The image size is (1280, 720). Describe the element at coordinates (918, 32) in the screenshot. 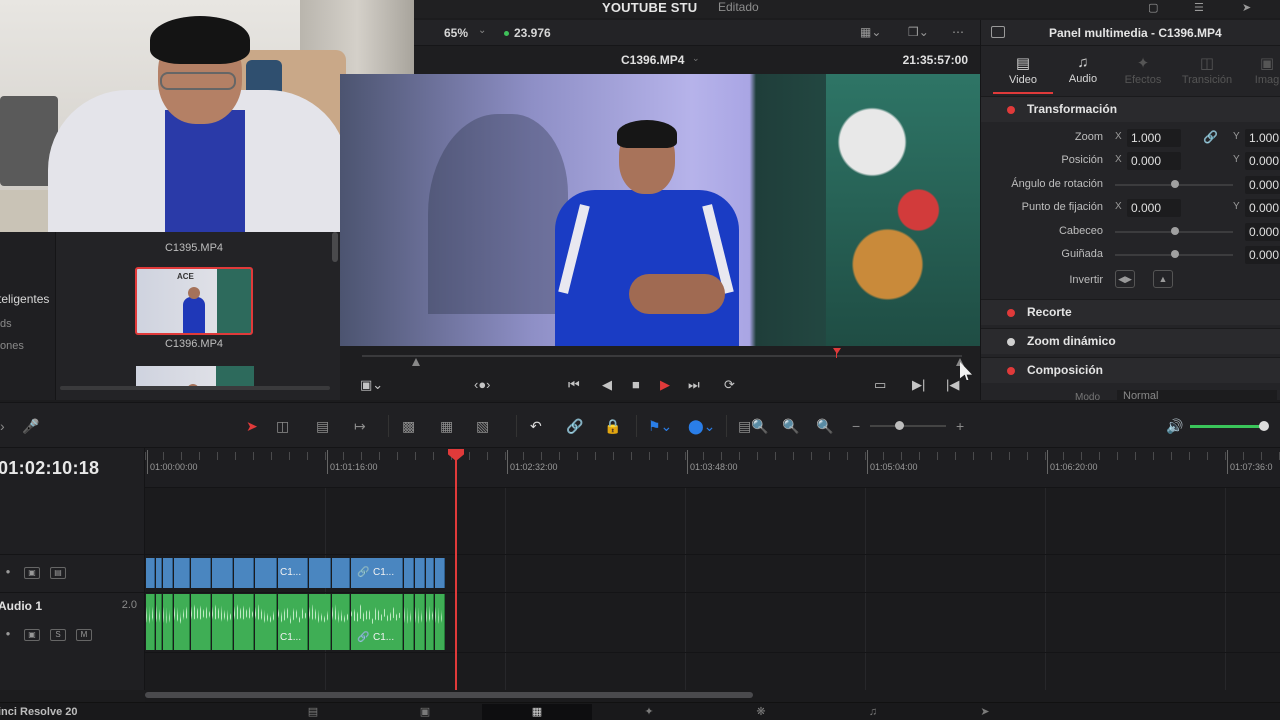

I see `fit-icon: ❒⌄` at that location.